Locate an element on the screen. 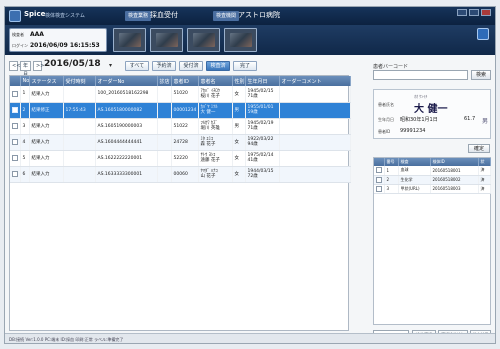 The height and width of the screenshot is (349, 500). column-header: 性別 is located at coordinates (239, 81).